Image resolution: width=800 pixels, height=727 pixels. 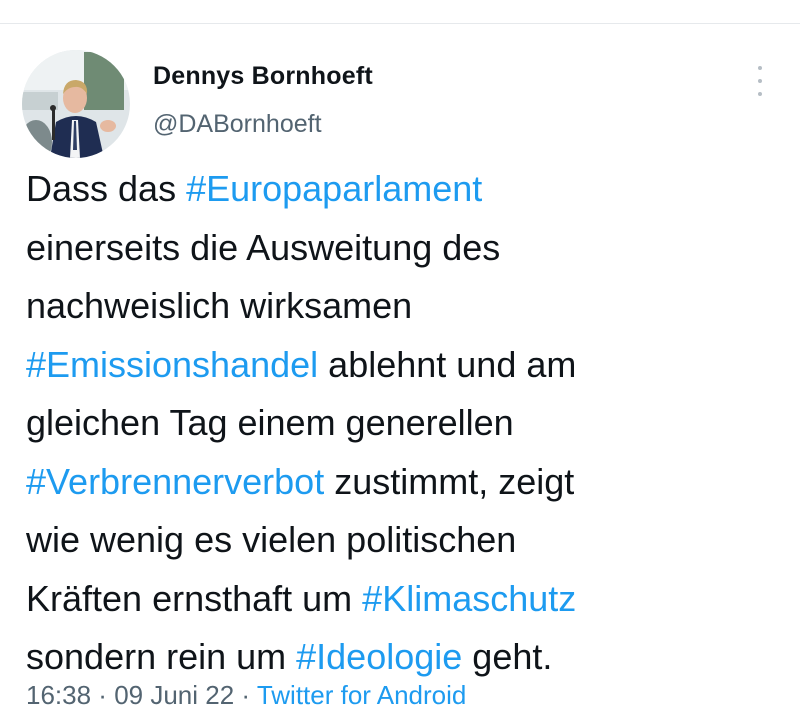 I want to click on tweet-text-line: einerseits die Ausweitung des, so click(x=406, y=248).